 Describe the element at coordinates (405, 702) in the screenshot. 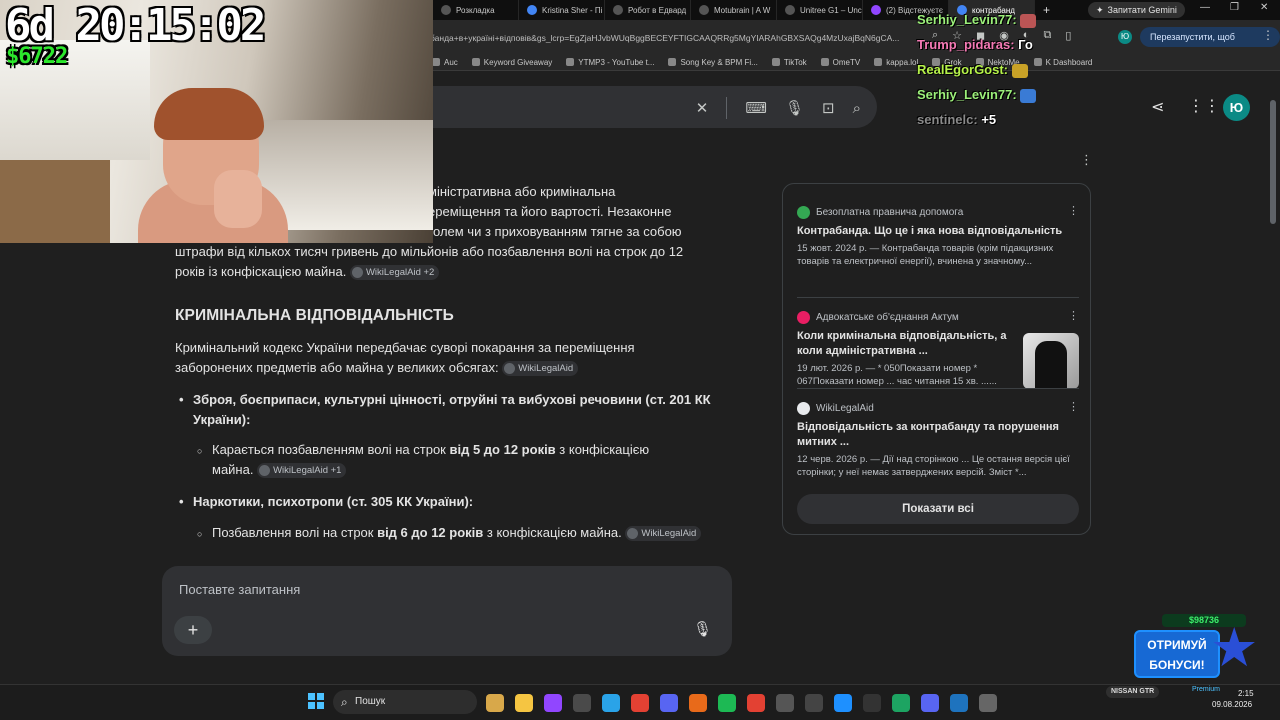

I see `taskbar-search: Пошук` at that location.